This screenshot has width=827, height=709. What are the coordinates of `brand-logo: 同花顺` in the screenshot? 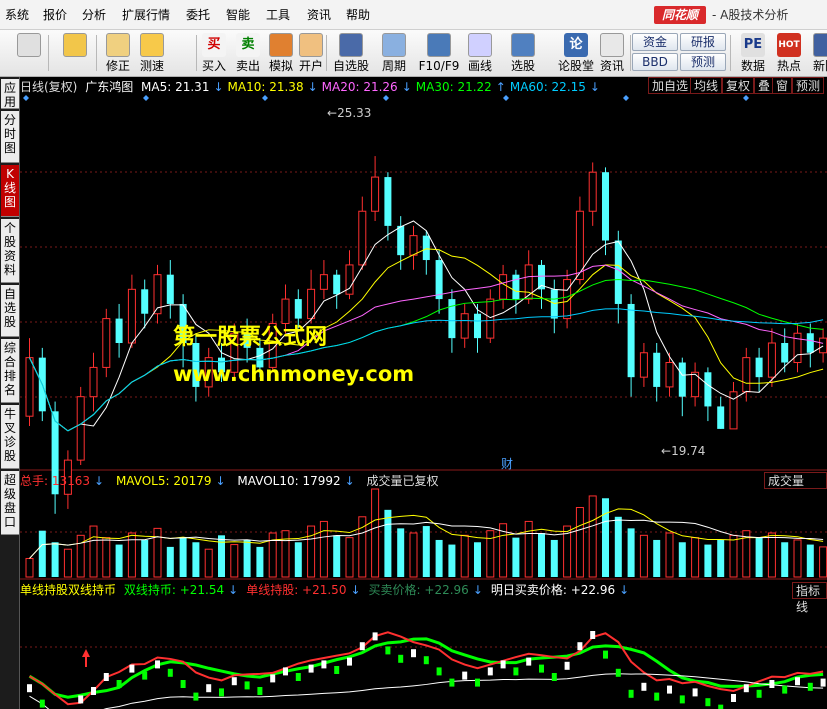 It's located at (680, 15).